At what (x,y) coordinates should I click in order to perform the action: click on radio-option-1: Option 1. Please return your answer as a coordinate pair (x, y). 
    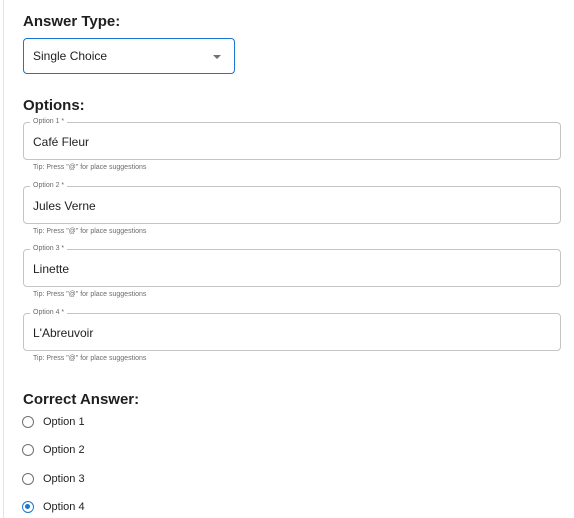
    Looking at the image, I should click on (53, 422).